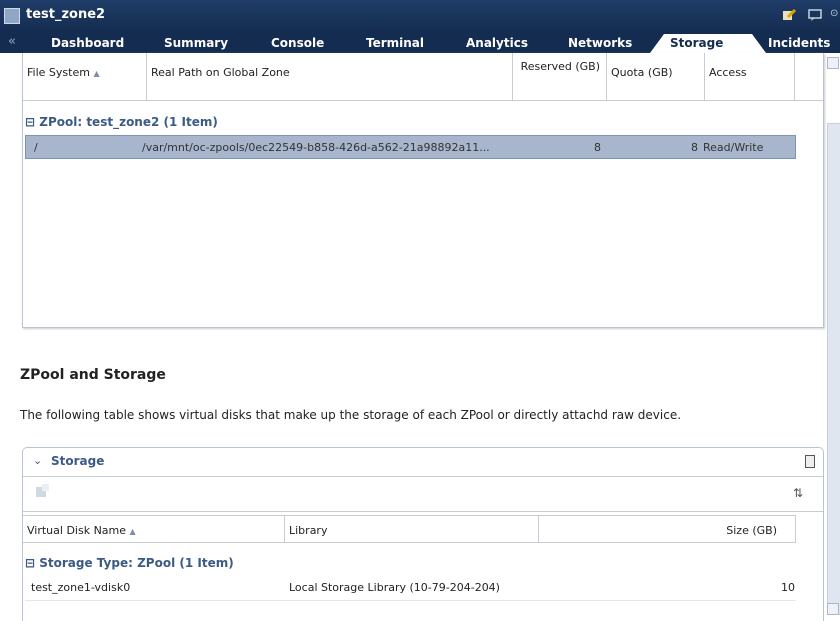  Describe the element at coordinates (834, 13) in the screenshot. I see `more-icon: ⊙` at that location.